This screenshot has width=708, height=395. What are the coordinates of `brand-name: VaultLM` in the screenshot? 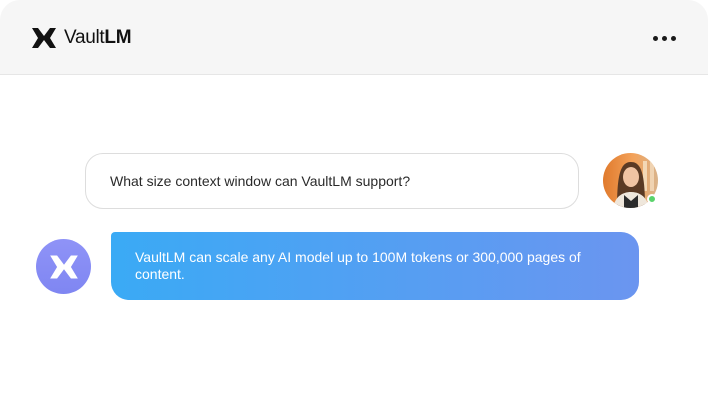 It's located at (98, 38).